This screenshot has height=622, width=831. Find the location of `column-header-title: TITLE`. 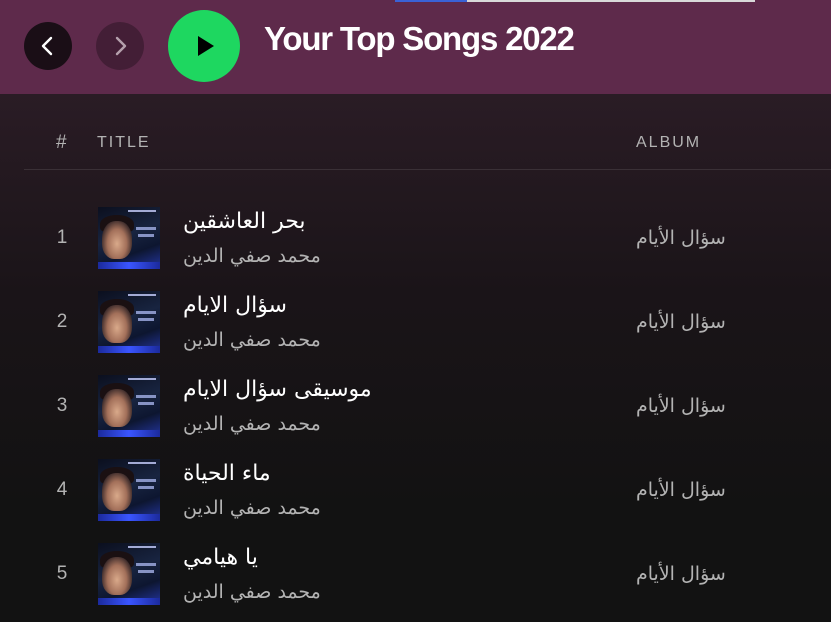

column-header-title: TITLE is located at coordinates (124, 143).